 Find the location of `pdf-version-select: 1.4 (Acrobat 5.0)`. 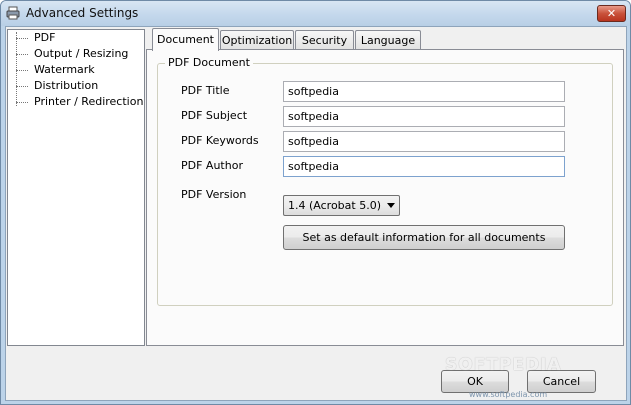

pdf-version-select: 1.4 (Acrobat 5.0) is located at coordinates (341, 205).